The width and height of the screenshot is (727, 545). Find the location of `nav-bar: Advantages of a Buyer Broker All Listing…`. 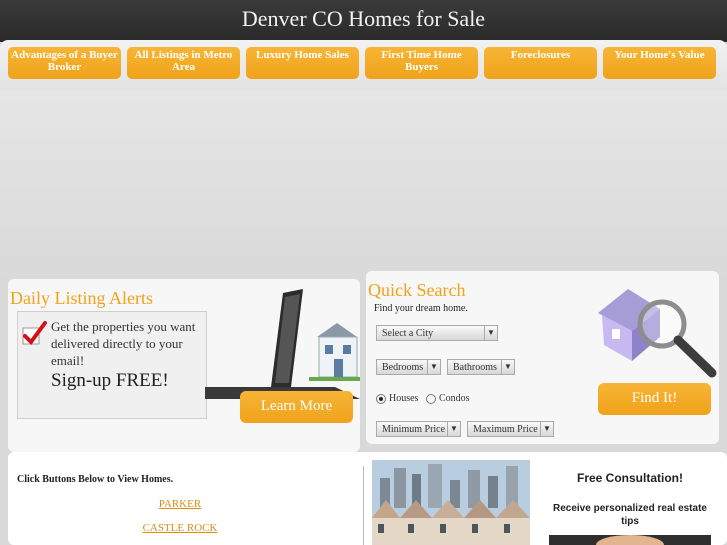

nav-bar: Advantages of a Buyer Broker All Listing… is located at coordinates (363, 65).